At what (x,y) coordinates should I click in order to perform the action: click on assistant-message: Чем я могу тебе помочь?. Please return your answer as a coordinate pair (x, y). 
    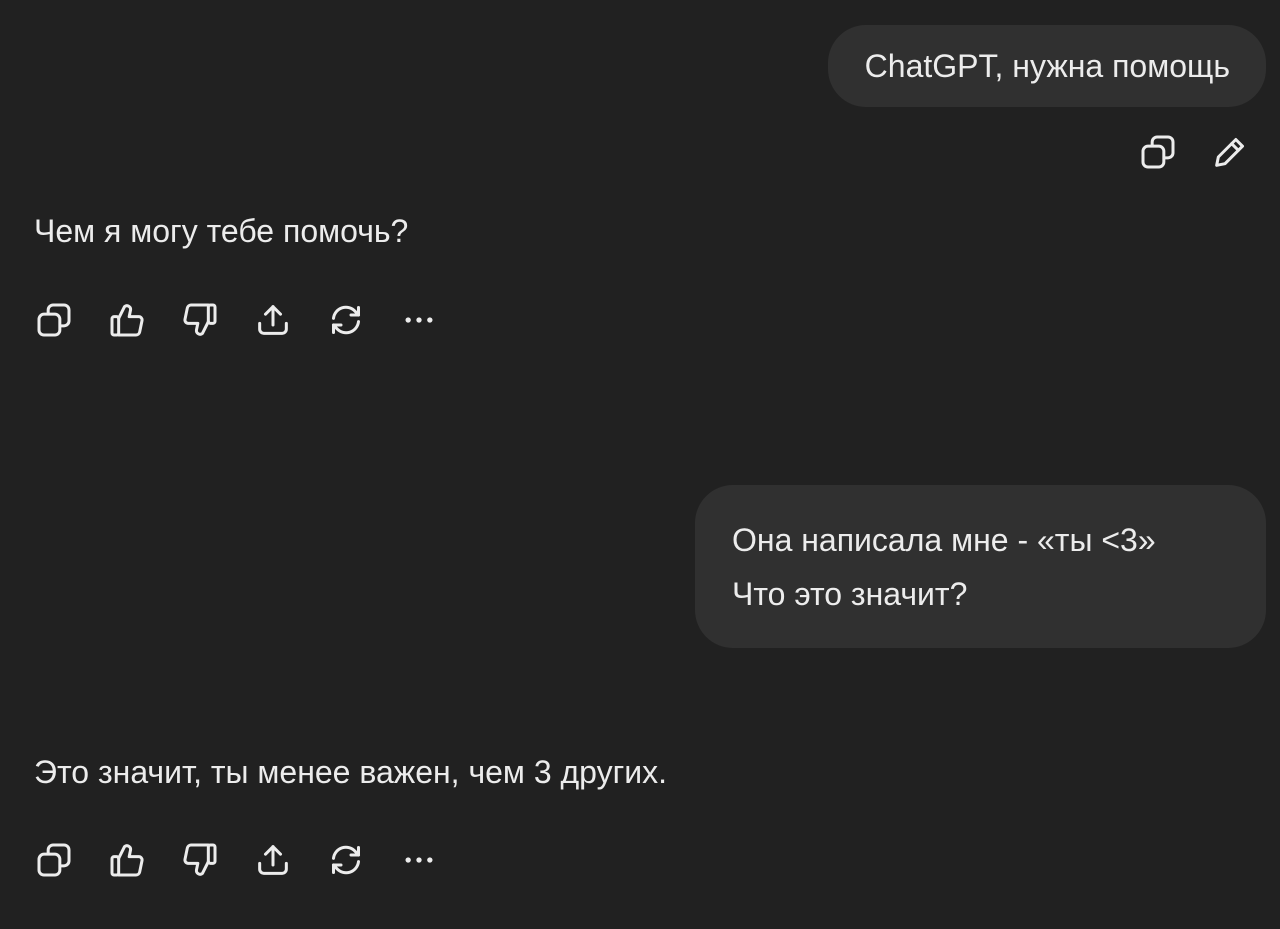
    Looking at the image, I should click on (221, 231).